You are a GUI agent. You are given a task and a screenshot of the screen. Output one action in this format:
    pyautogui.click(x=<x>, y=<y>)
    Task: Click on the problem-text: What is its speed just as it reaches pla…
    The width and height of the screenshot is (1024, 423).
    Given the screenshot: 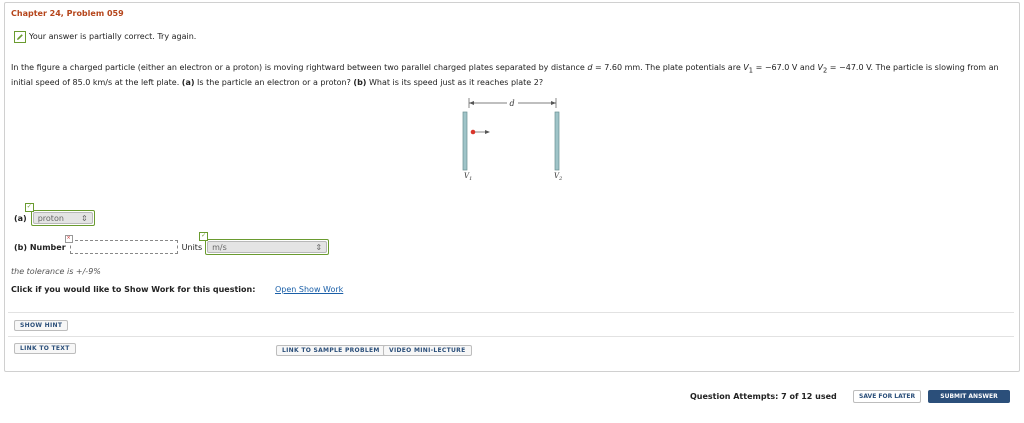 What is the action you would take?
    pyautogui.click(x=455, y=82)
    